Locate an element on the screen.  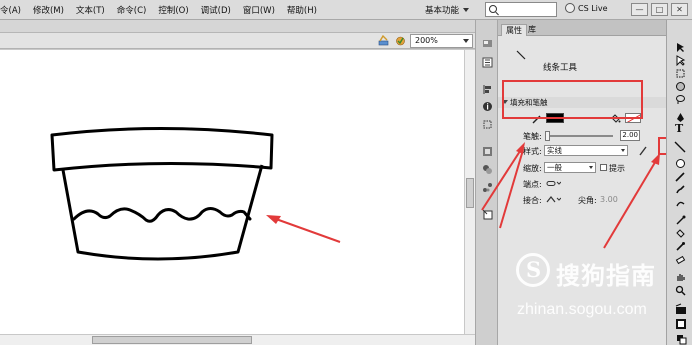
annotation-arrow-props is located at coordinates (511, 189).